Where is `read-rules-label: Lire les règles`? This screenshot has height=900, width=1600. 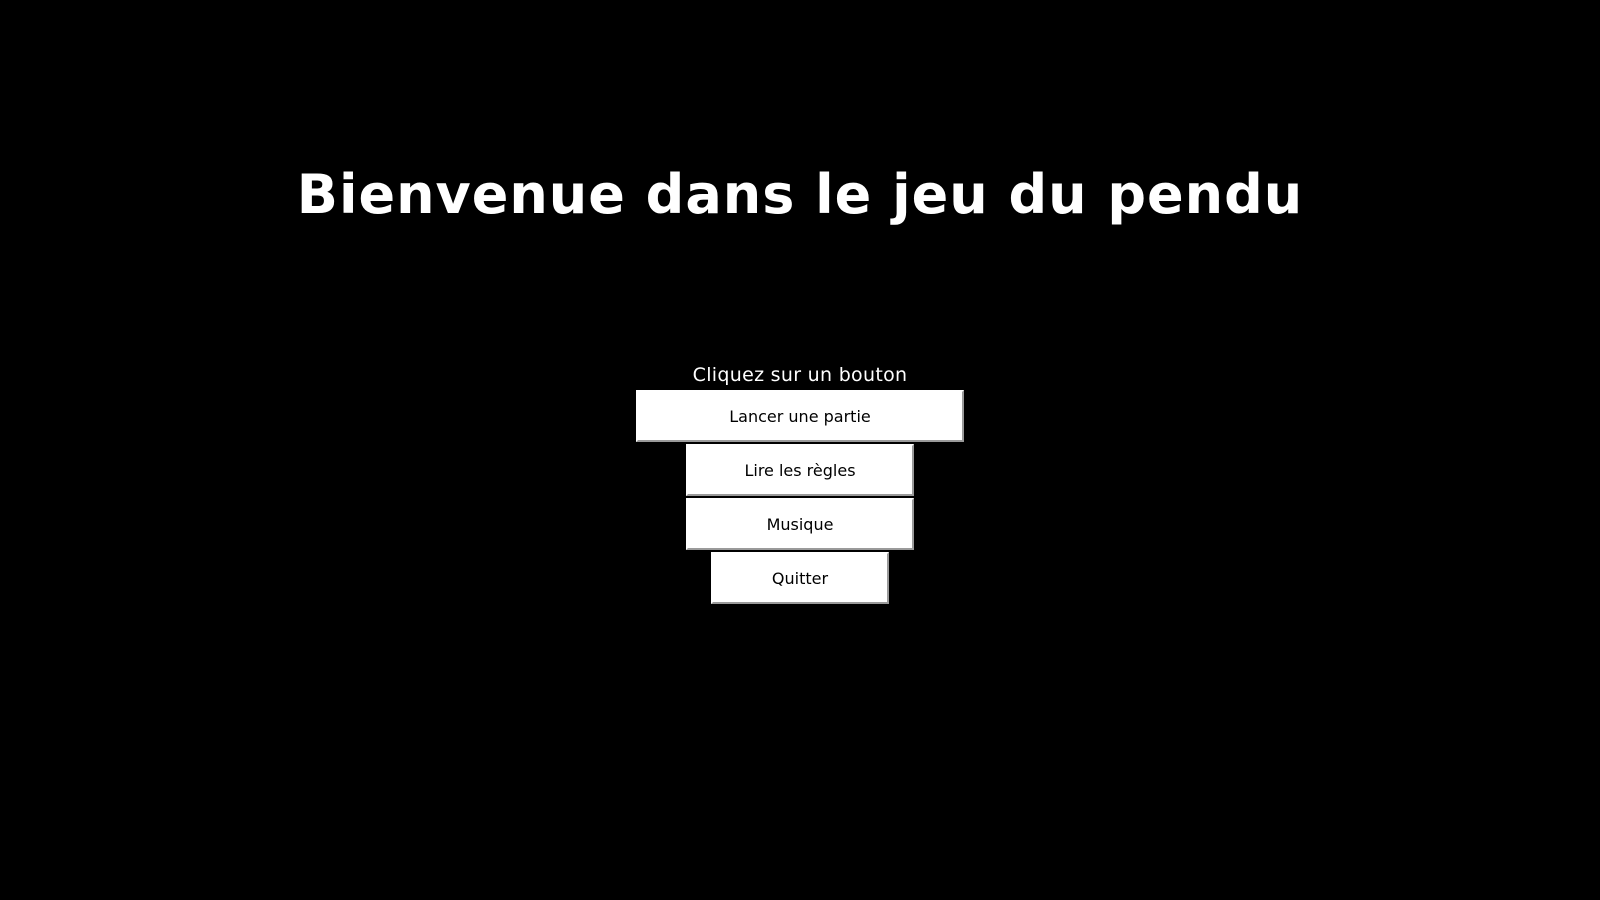 read-rules-label: Lire les règles is located at coordinates (800, 470).